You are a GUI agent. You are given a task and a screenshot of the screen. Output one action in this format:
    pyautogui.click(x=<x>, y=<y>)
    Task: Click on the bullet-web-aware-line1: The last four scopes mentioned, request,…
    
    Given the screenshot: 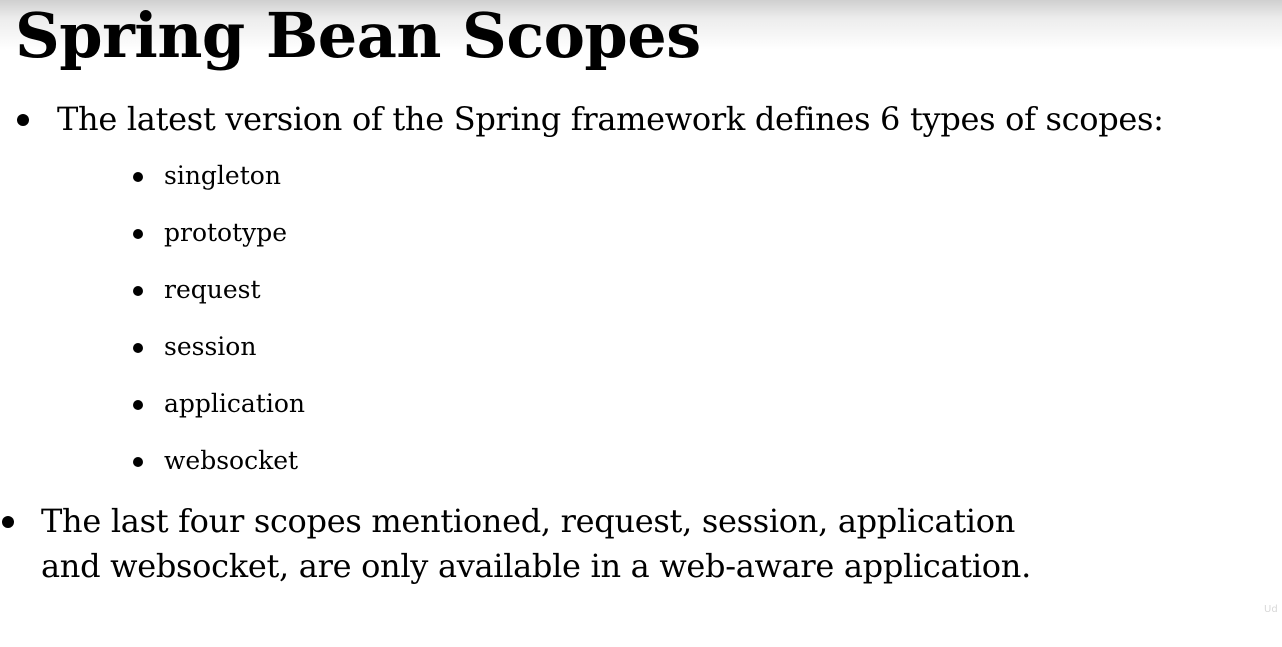 What is the action you would take?
    pyautogui.click(x=528, y=521)
    